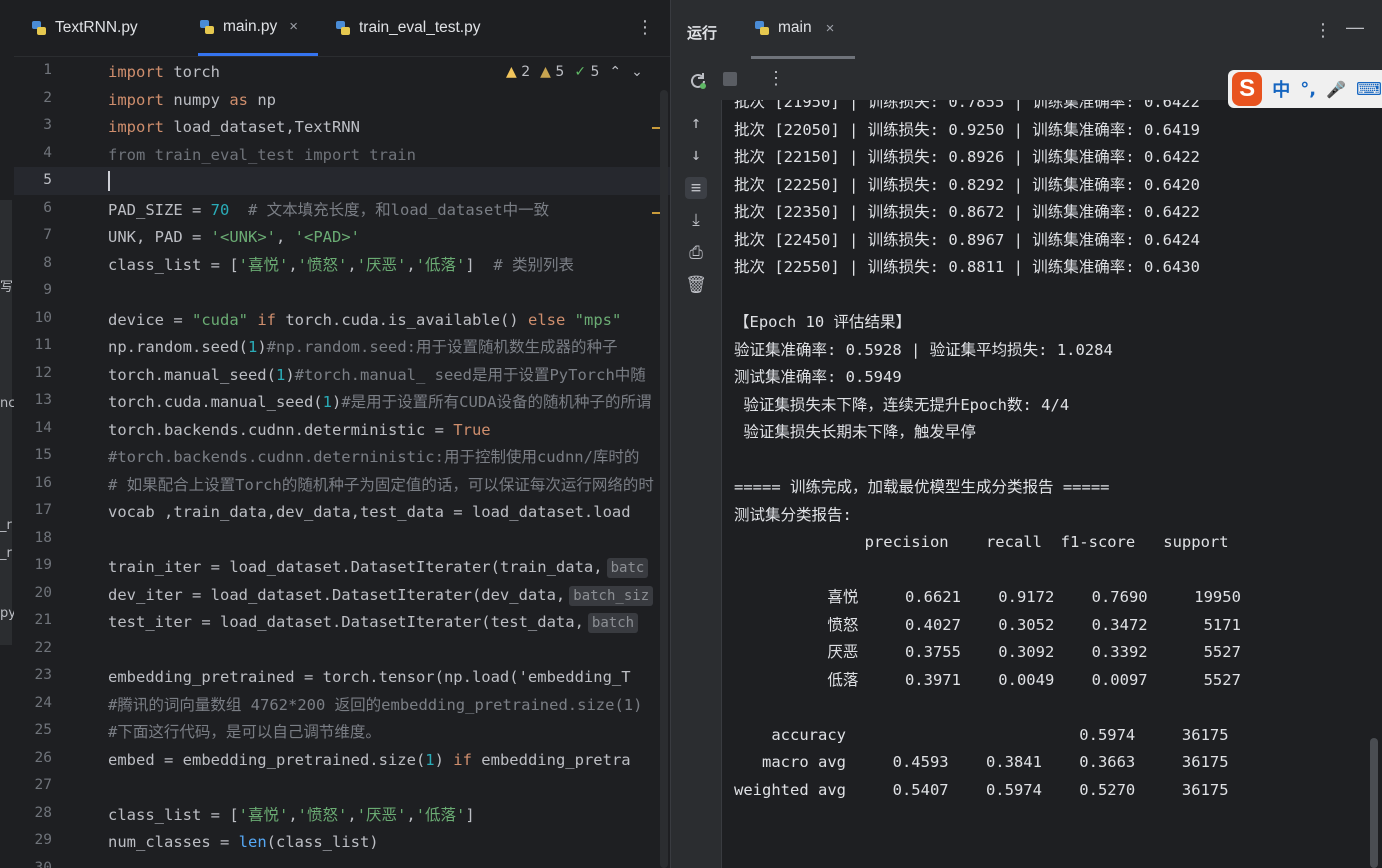 The height and width of the screenshot is (868, 1382). Describe the element at coordinates (328, 210) in the screenshot. I see `code-line: PAD_SIZE = 70 # 文本填充长度，和load_dataset中一致` at that location.